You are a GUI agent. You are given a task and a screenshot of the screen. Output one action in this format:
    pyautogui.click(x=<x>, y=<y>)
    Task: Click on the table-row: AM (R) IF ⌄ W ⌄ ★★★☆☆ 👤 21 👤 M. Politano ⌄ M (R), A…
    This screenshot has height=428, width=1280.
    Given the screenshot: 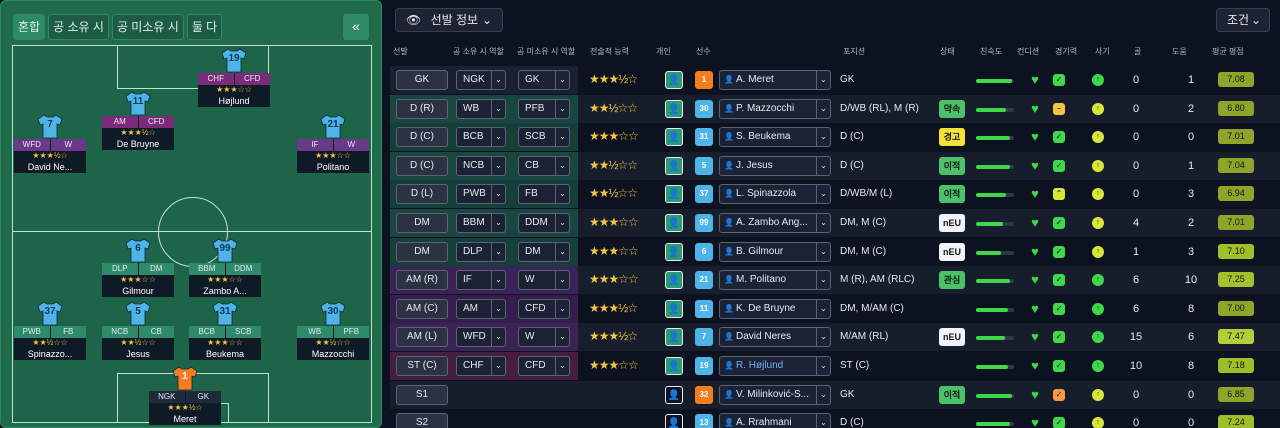 What is the action you would take?
    pyautogui.click(x=835, y=280)
    